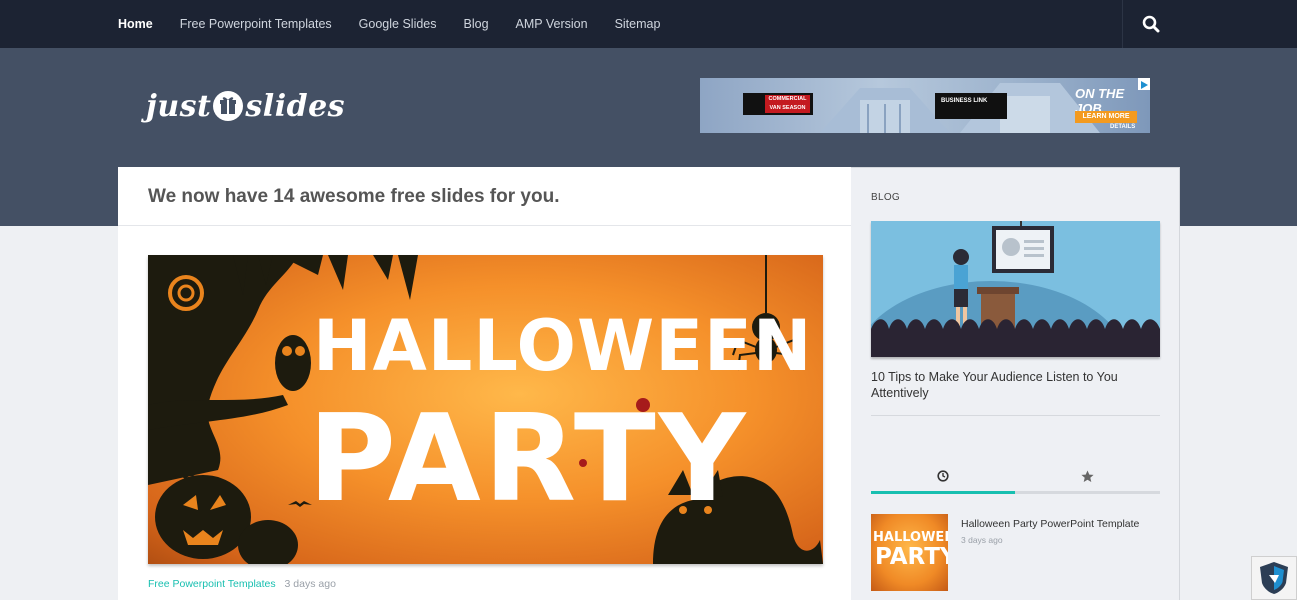 This screenshot has height=600, width=1297. I want to click on ad-ram-logo: COMMERCIAL VAN SEASON, so click(778, 104).